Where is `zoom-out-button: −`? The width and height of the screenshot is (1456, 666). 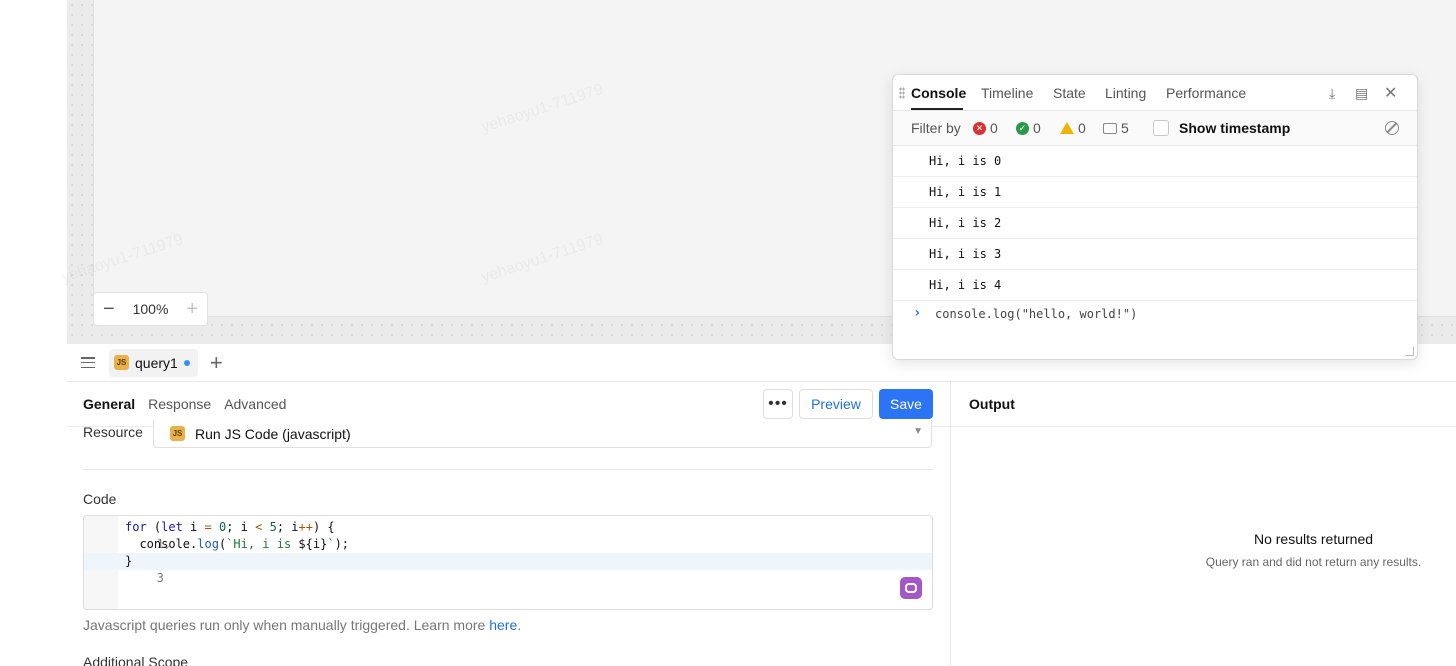 zoom-out-button: − is located at coordinates (109, 309).